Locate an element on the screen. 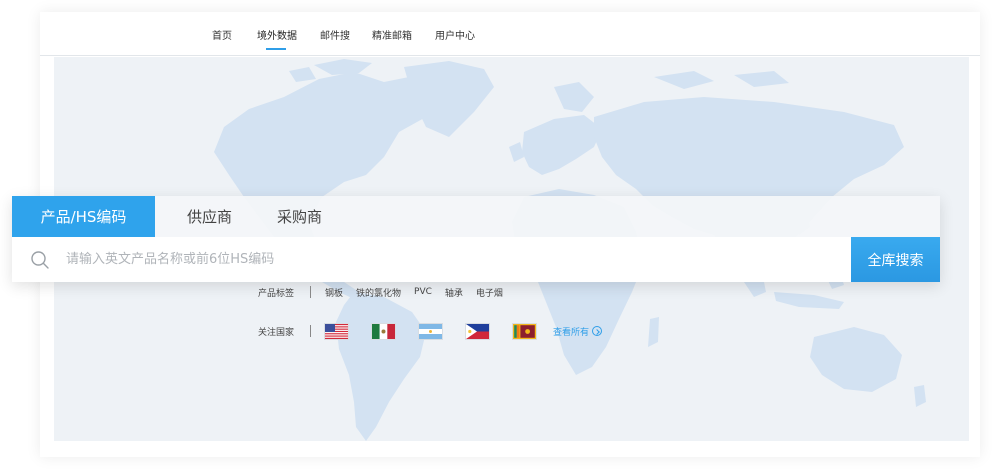 The image size is (999, 471). countries-row: 关注国家 查看所有 is located at coordinates (430, 331).